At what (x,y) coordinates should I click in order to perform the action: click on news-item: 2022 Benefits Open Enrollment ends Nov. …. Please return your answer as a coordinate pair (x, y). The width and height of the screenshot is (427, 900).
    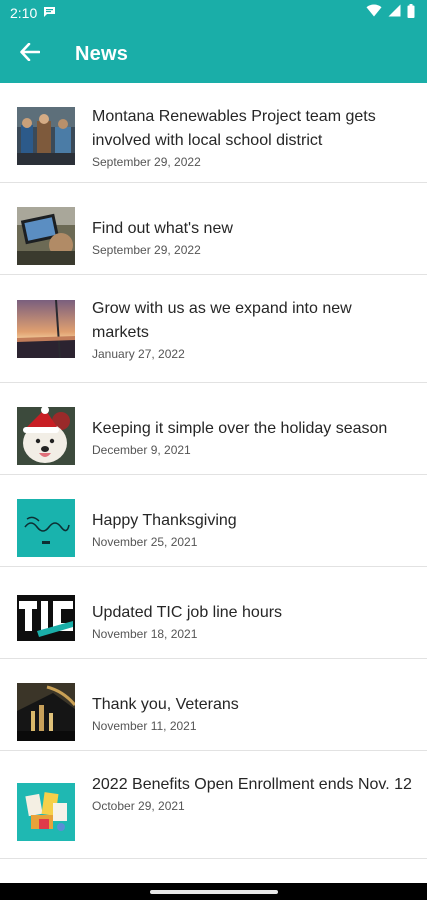
    Looking at the image, I should click on (213, 805).